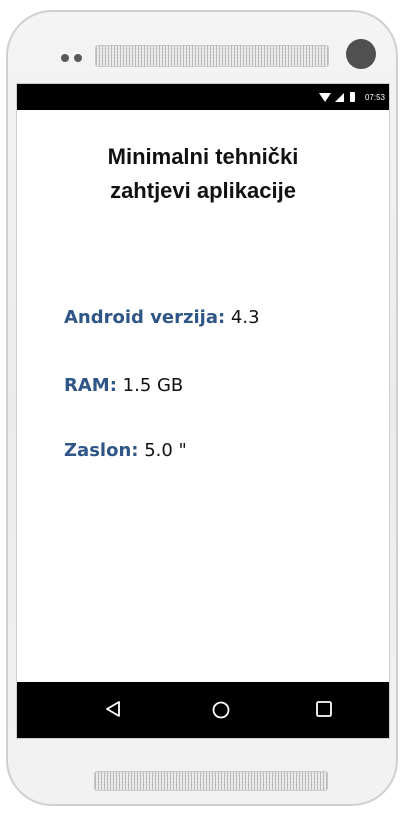 This screenshot has height=813, width=401. What do you see at coordinates (90, 385) in the screenshot?
I see `spec-label: RAM:` at bounding box center [90, 385].